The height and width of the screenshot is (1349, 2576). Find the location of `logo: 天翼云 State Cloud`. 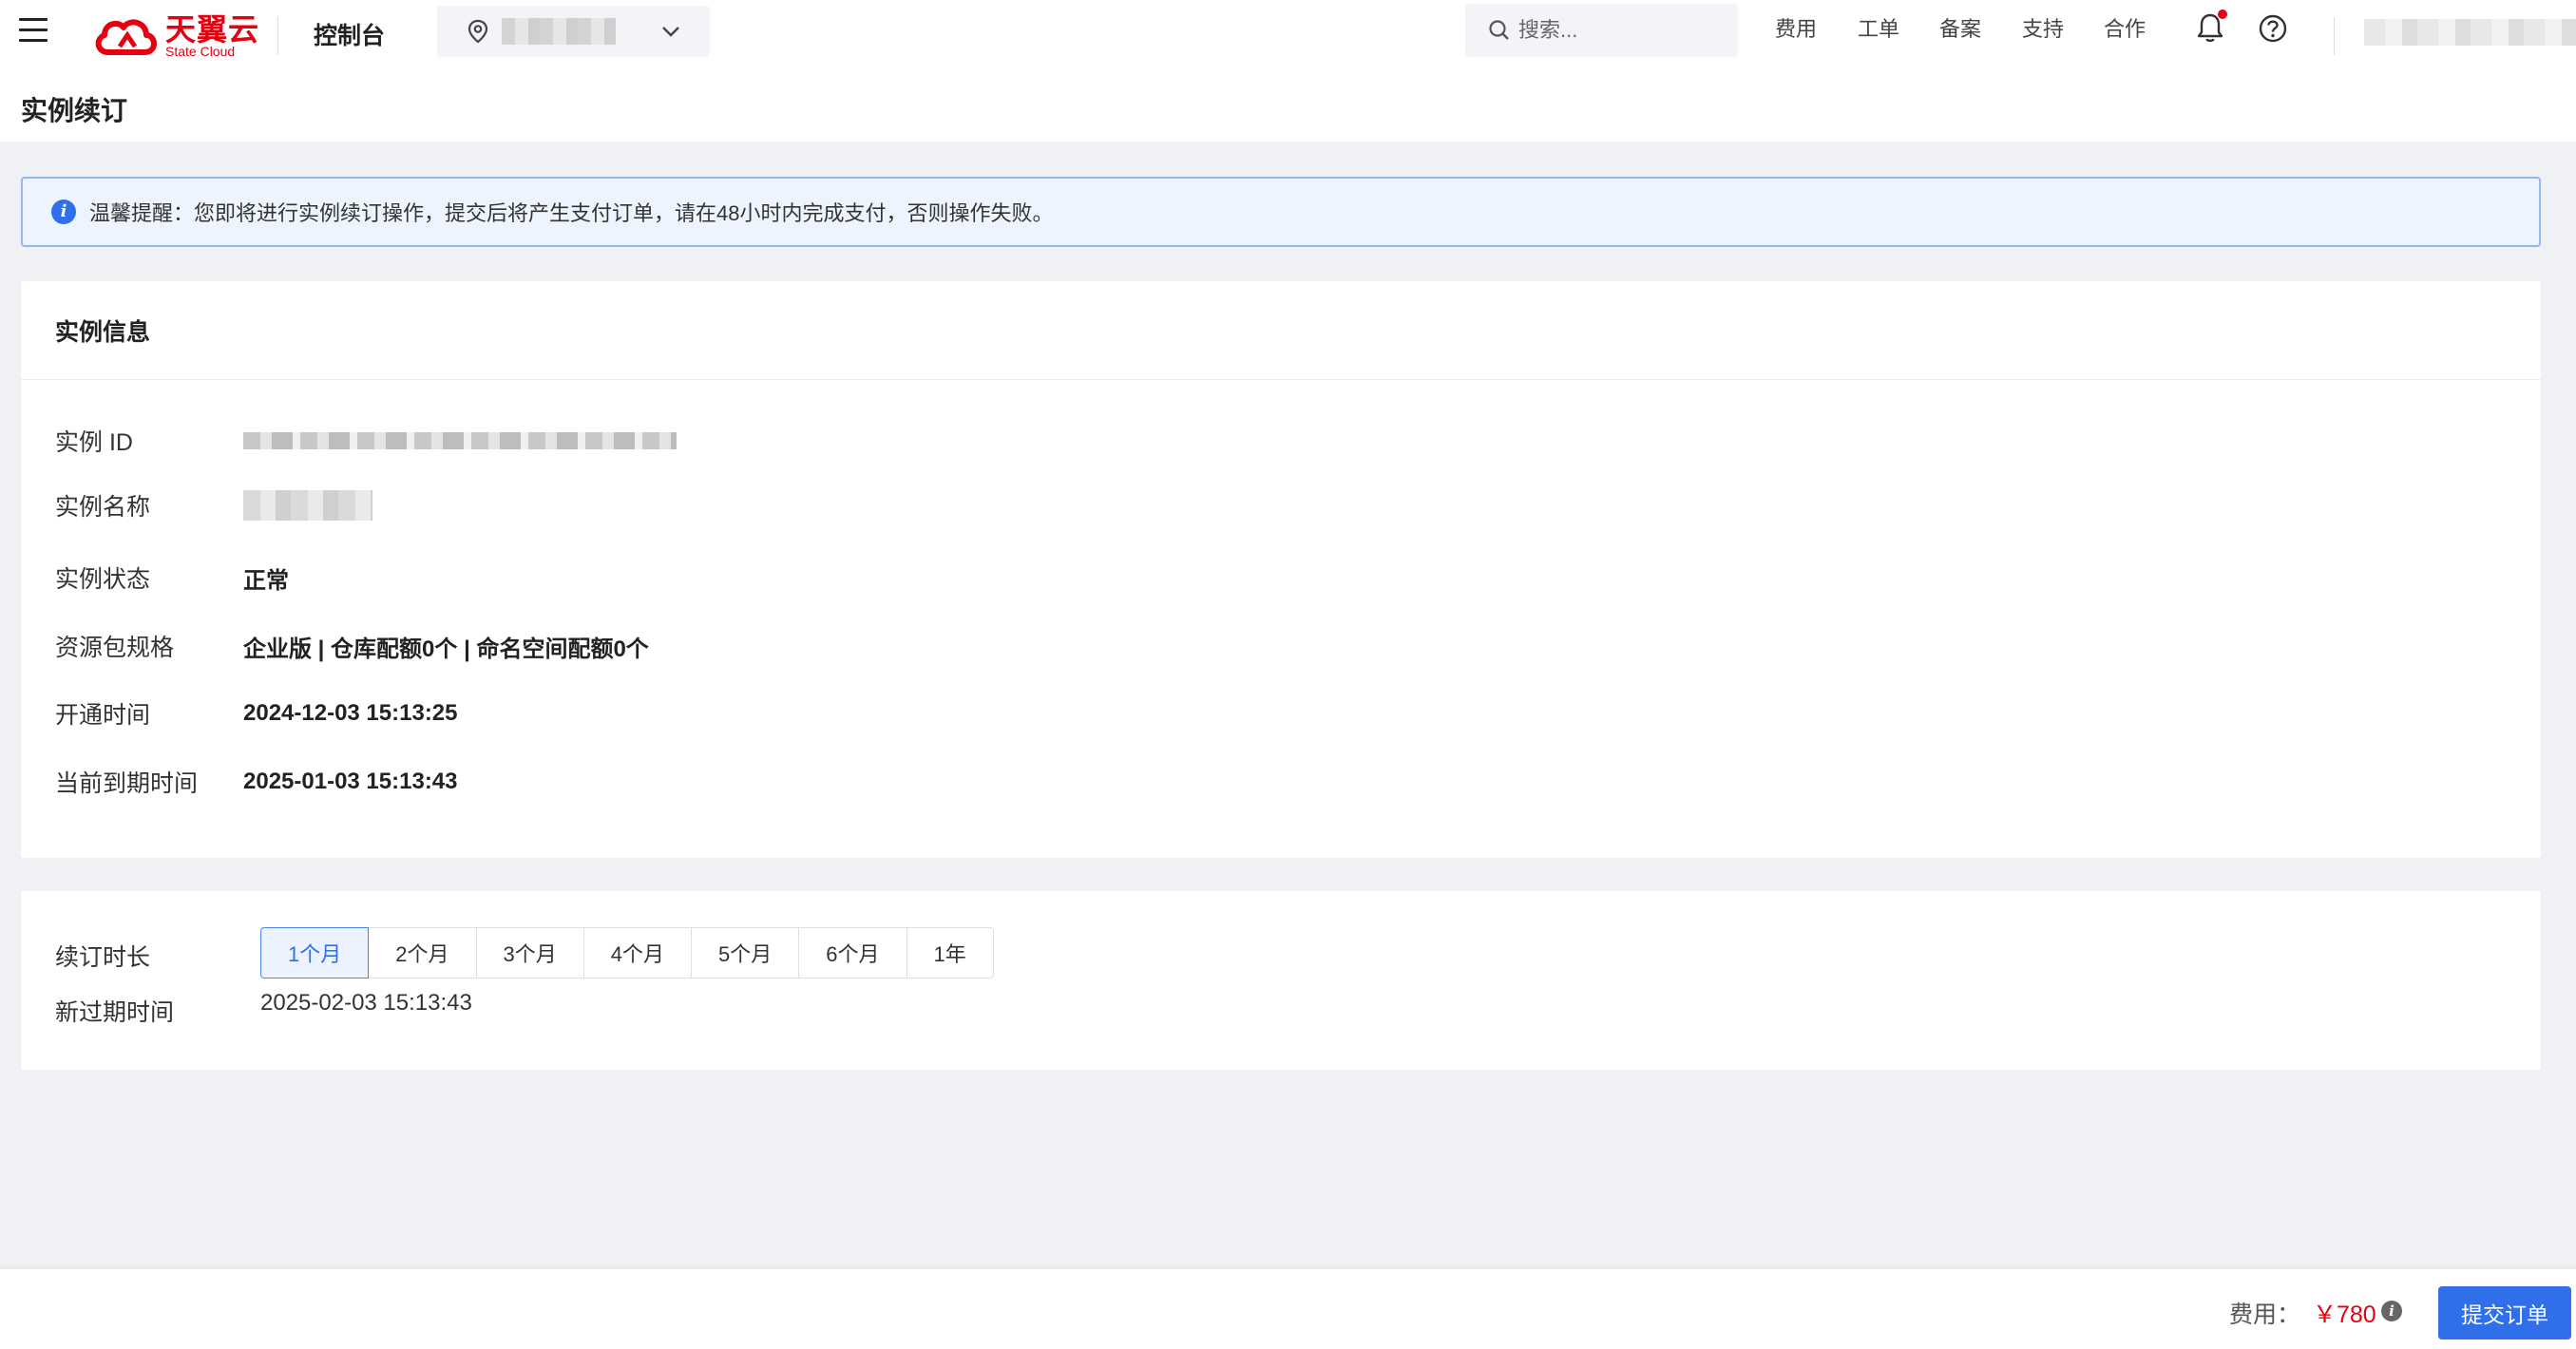

logo: 天翼云 State Cloud is located at coordinates (175, 36).